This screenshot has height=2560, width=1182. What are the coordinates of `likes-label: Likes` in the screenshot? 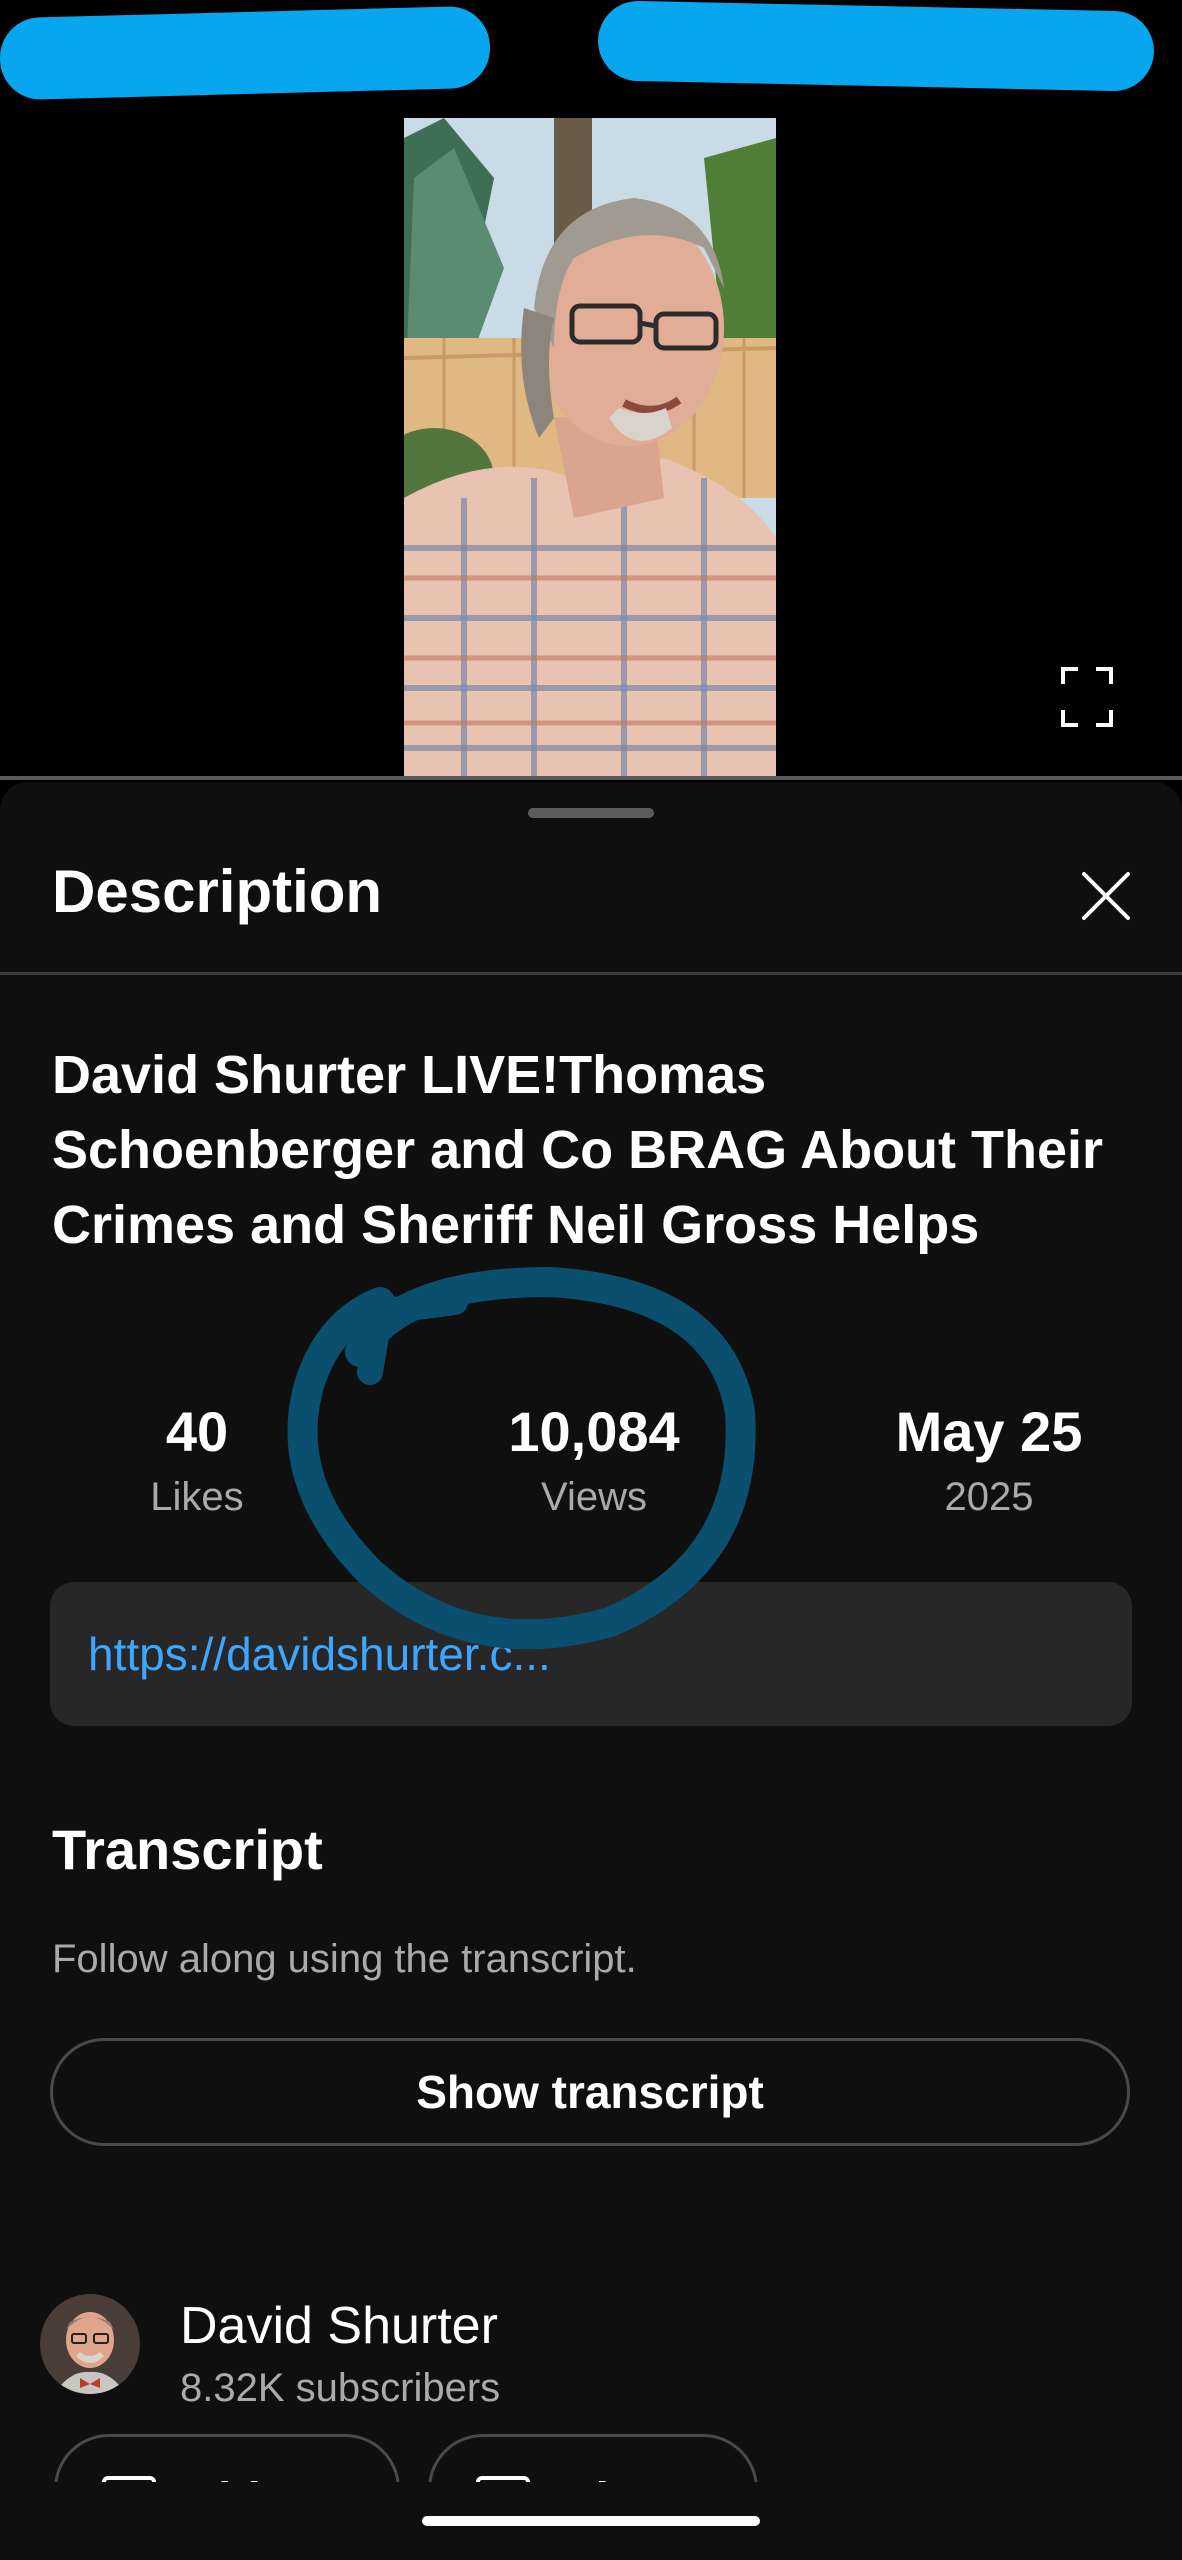 It's located at (197, 1497).